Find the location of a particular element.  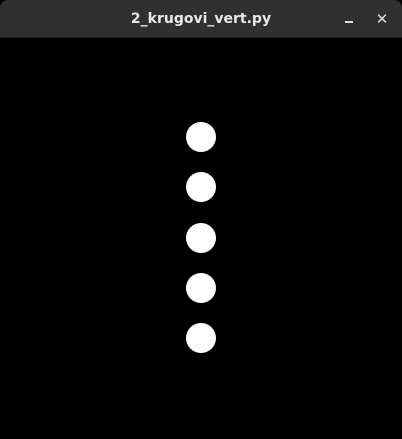

close-icon: ✕ is located at coordinates (382, 19).